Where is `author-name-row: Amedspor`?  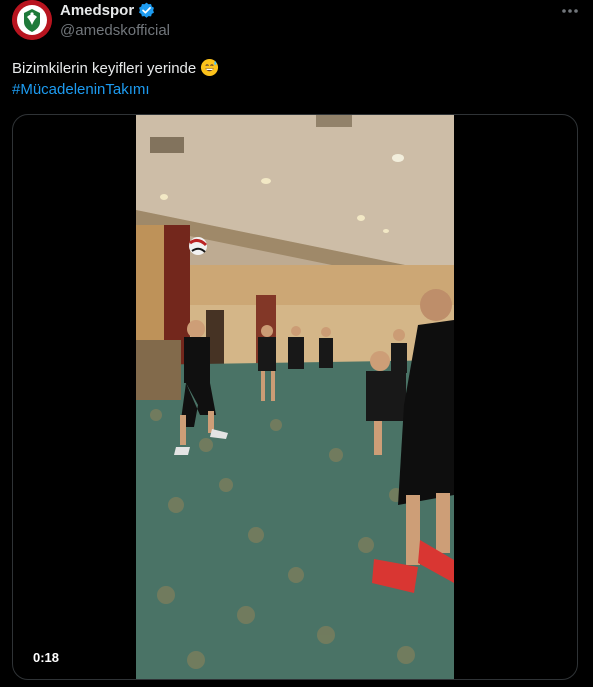
author-name-row: Amedspor is located at coordinates (107, 10).